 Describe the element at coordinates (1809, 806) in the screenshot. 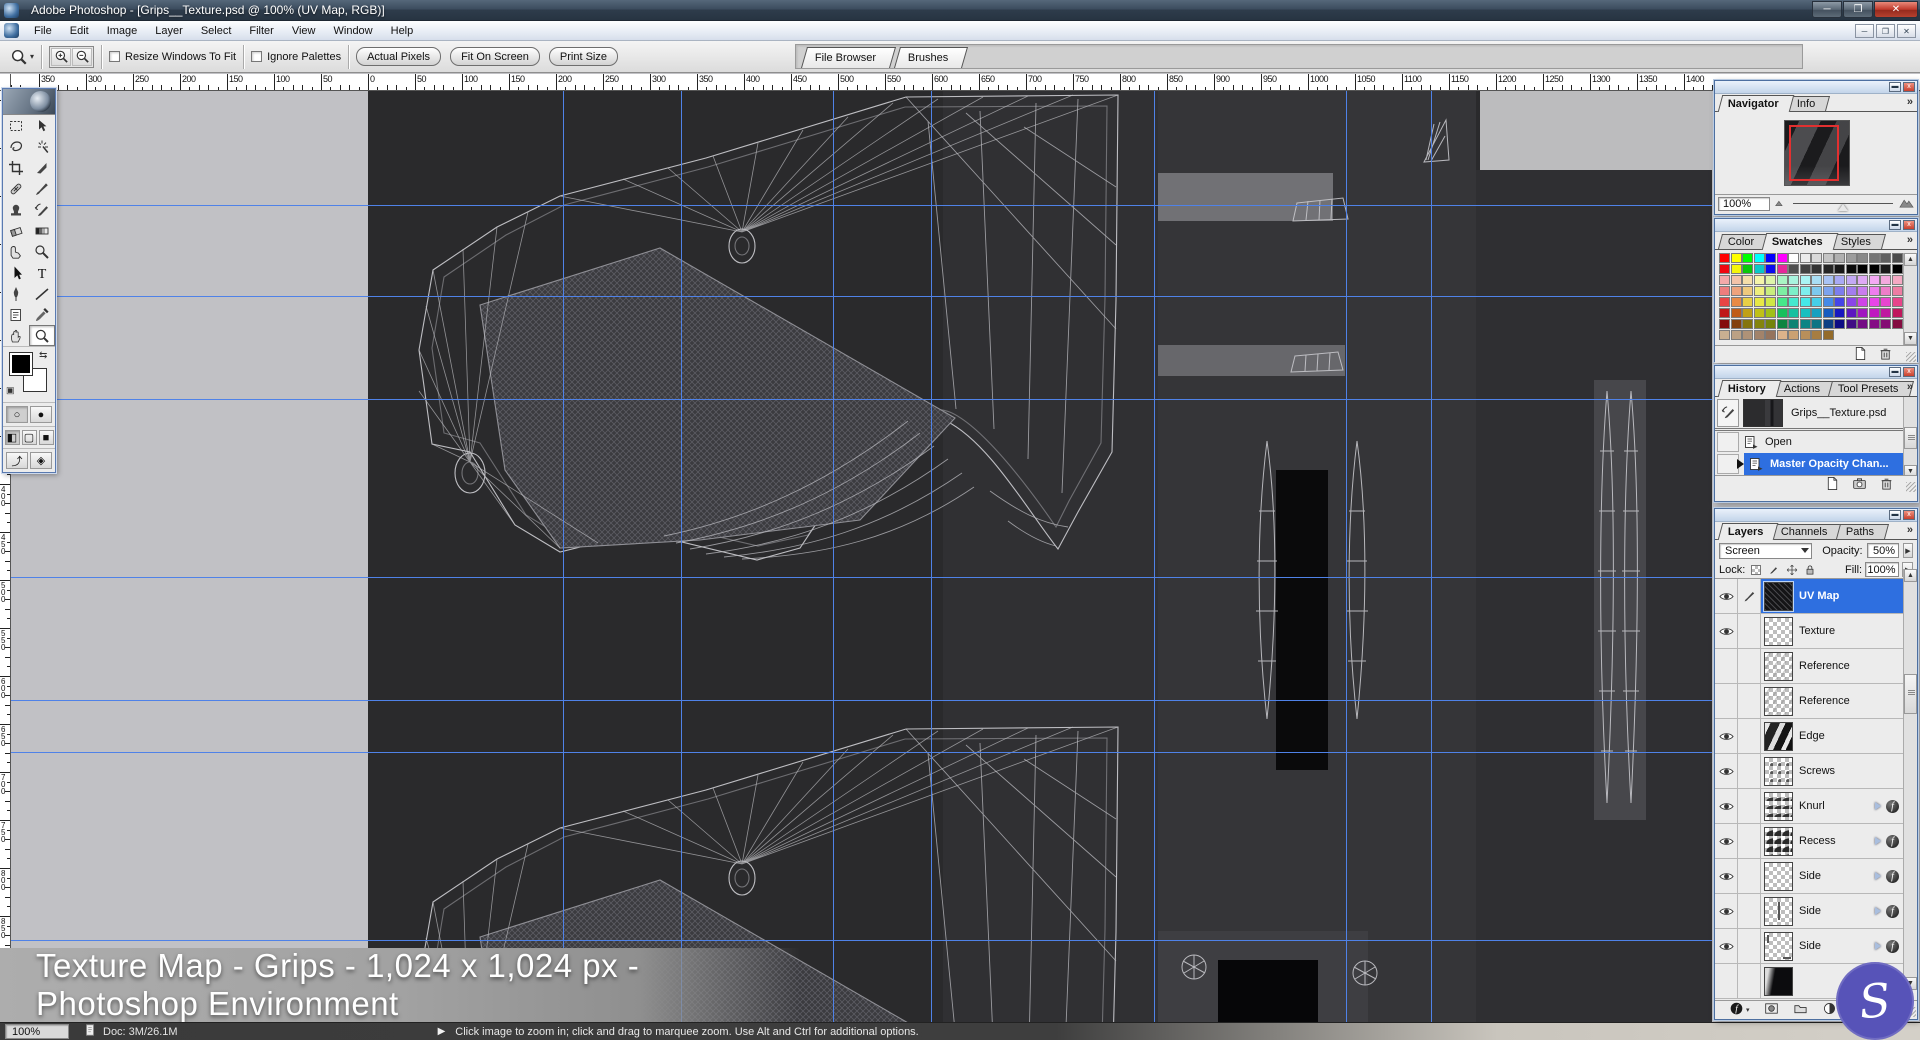

I see `layer-row-knurl: Knurl f` at that location.